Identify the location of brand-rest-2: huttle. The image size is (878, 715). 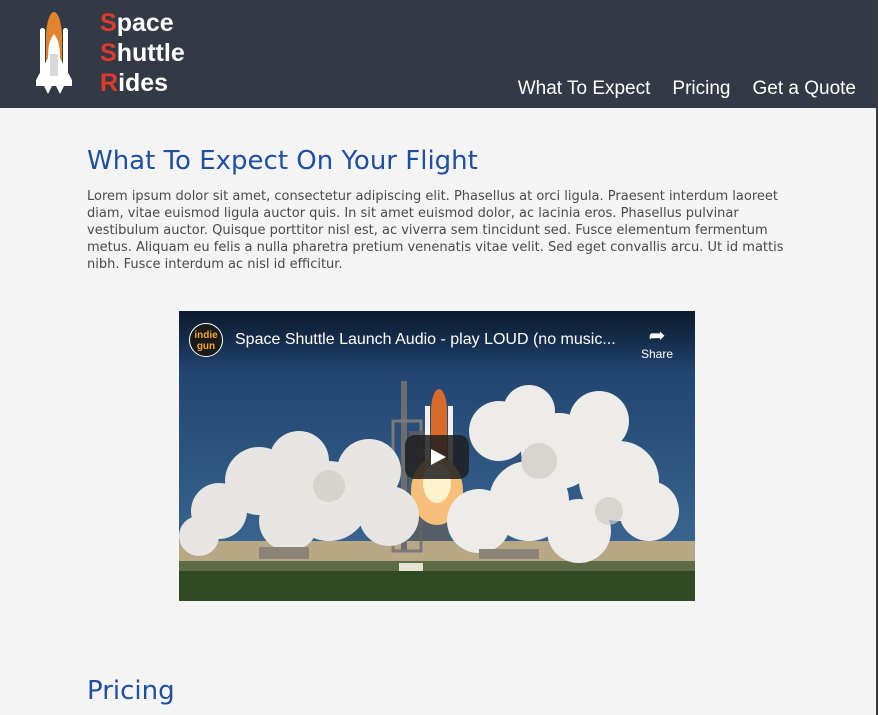
(150, 53).